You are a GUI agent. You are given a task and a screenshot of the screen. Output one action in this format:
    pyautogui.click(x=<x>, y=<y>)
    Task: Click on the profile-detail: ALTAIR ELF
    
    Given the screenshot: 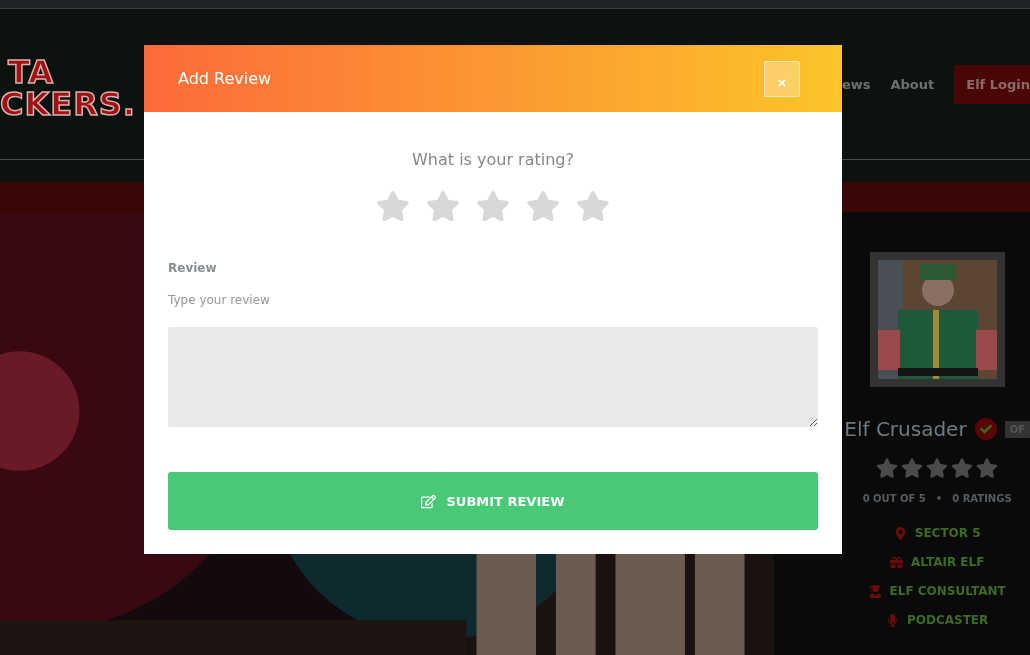 What is the action you would take?
    pyautogui.click(x=947, y=562)
    